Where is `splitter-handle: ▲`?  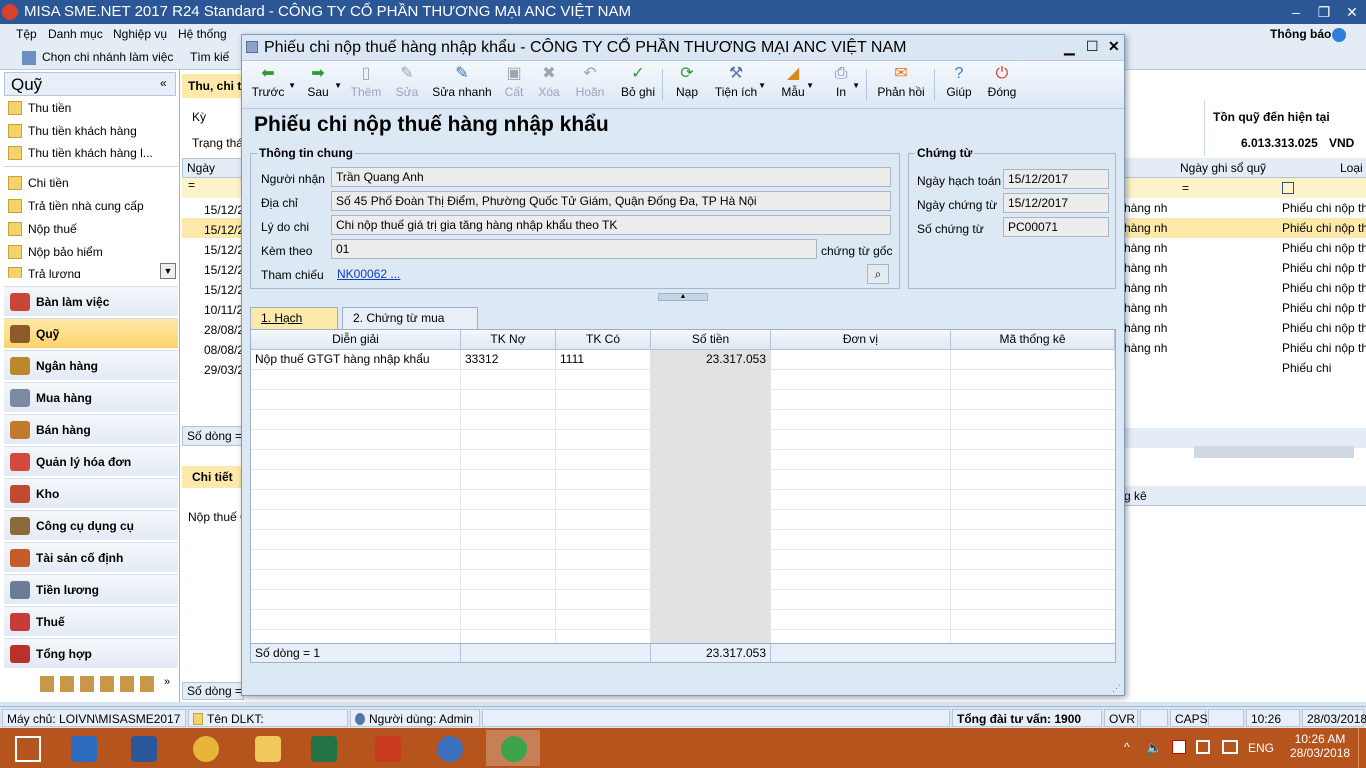
splitter-handle: ▲ is located at coordinates (683, 297).